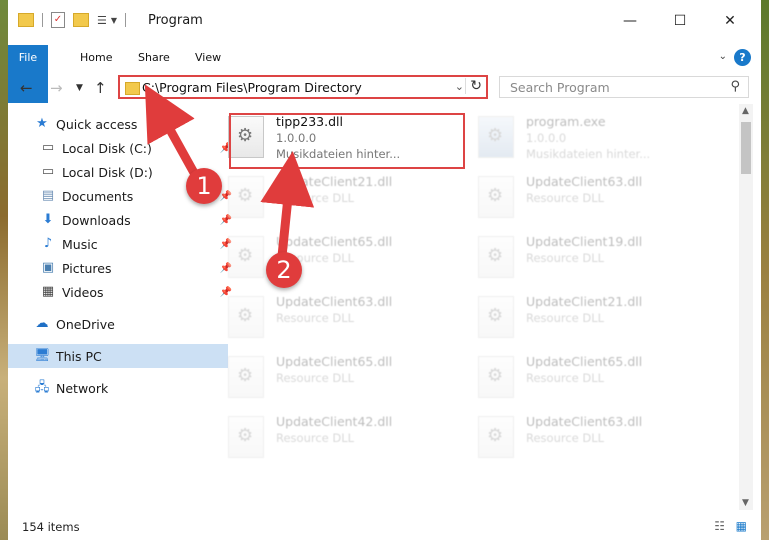 Image resolution: width=769 pixels, height=540 pixels. I want to click on scroll-up-icon: ▲, so click(745, 111).